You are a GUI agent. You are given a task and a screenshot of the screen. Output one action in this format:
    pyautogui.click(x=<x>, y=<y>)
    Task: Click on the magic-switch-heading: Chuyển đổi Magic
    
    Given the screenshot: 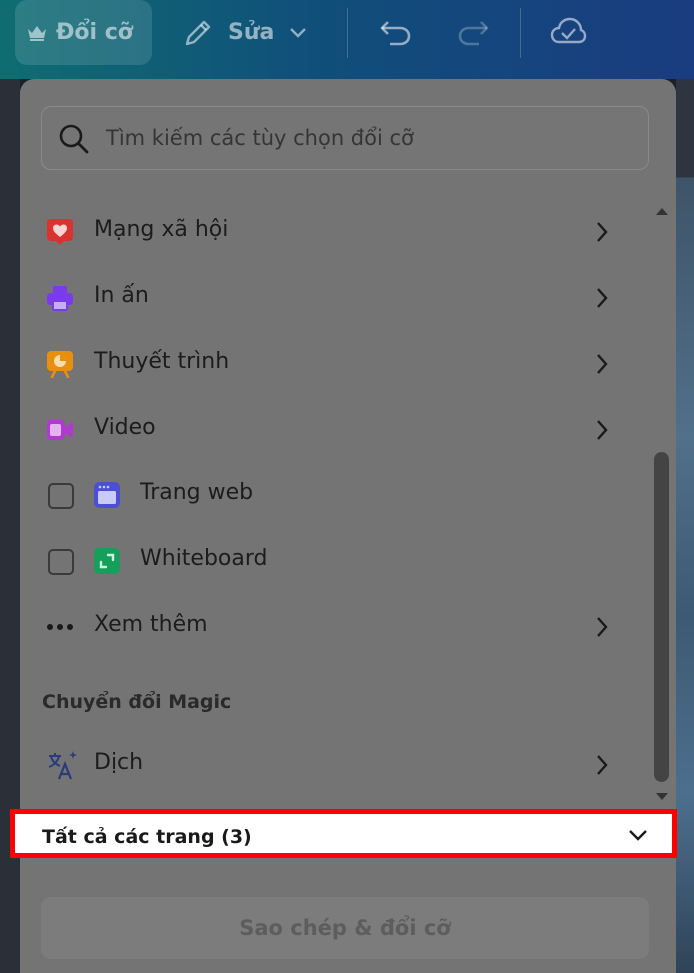 What is the action you would take?
    pyautogui.click(x=137, y=702)
    